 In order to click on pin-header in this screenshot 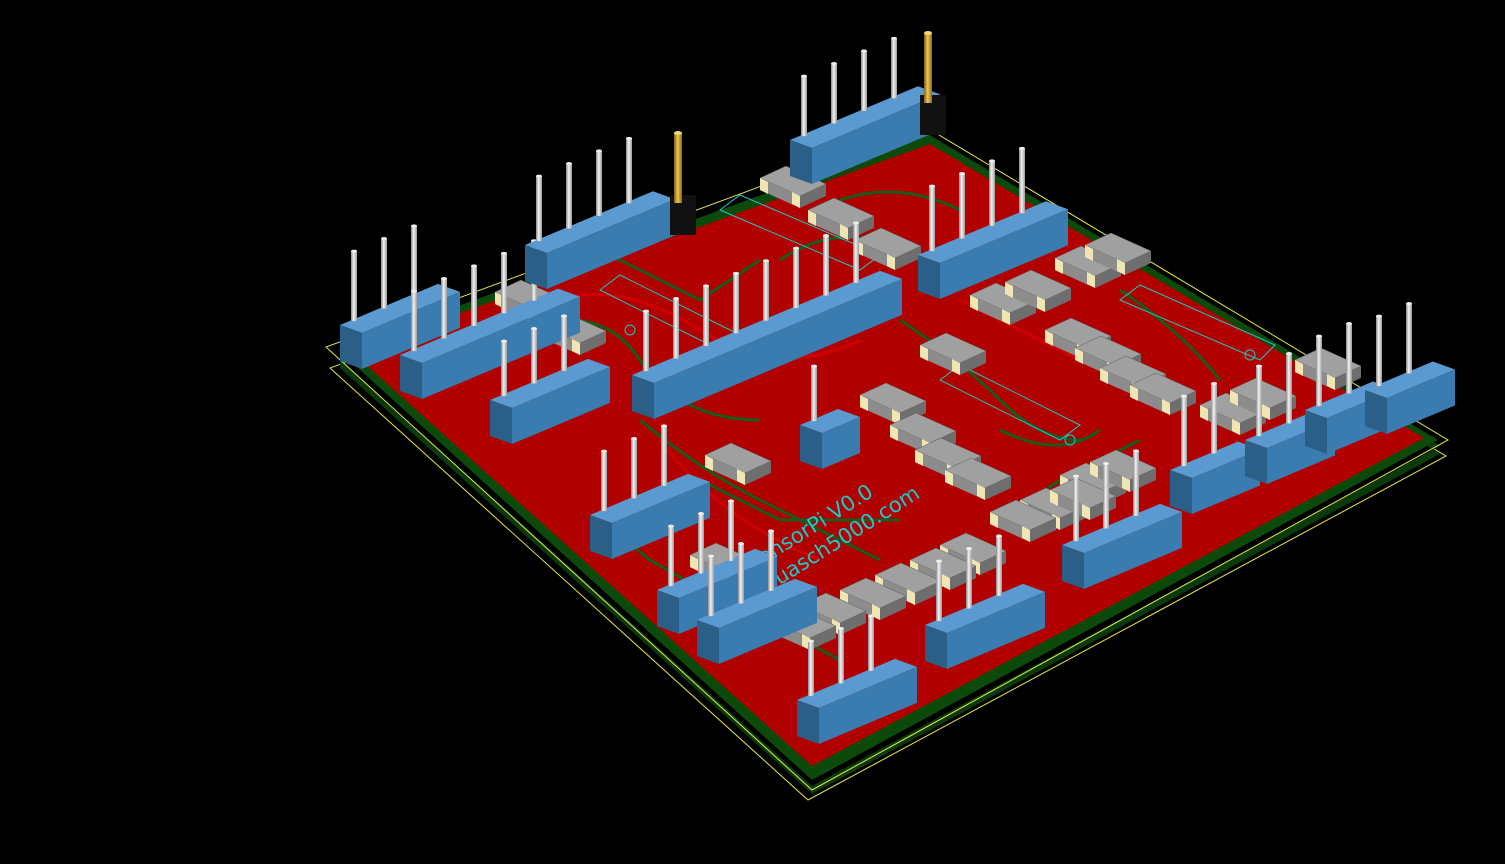, I will do `click(1410, 368)`.